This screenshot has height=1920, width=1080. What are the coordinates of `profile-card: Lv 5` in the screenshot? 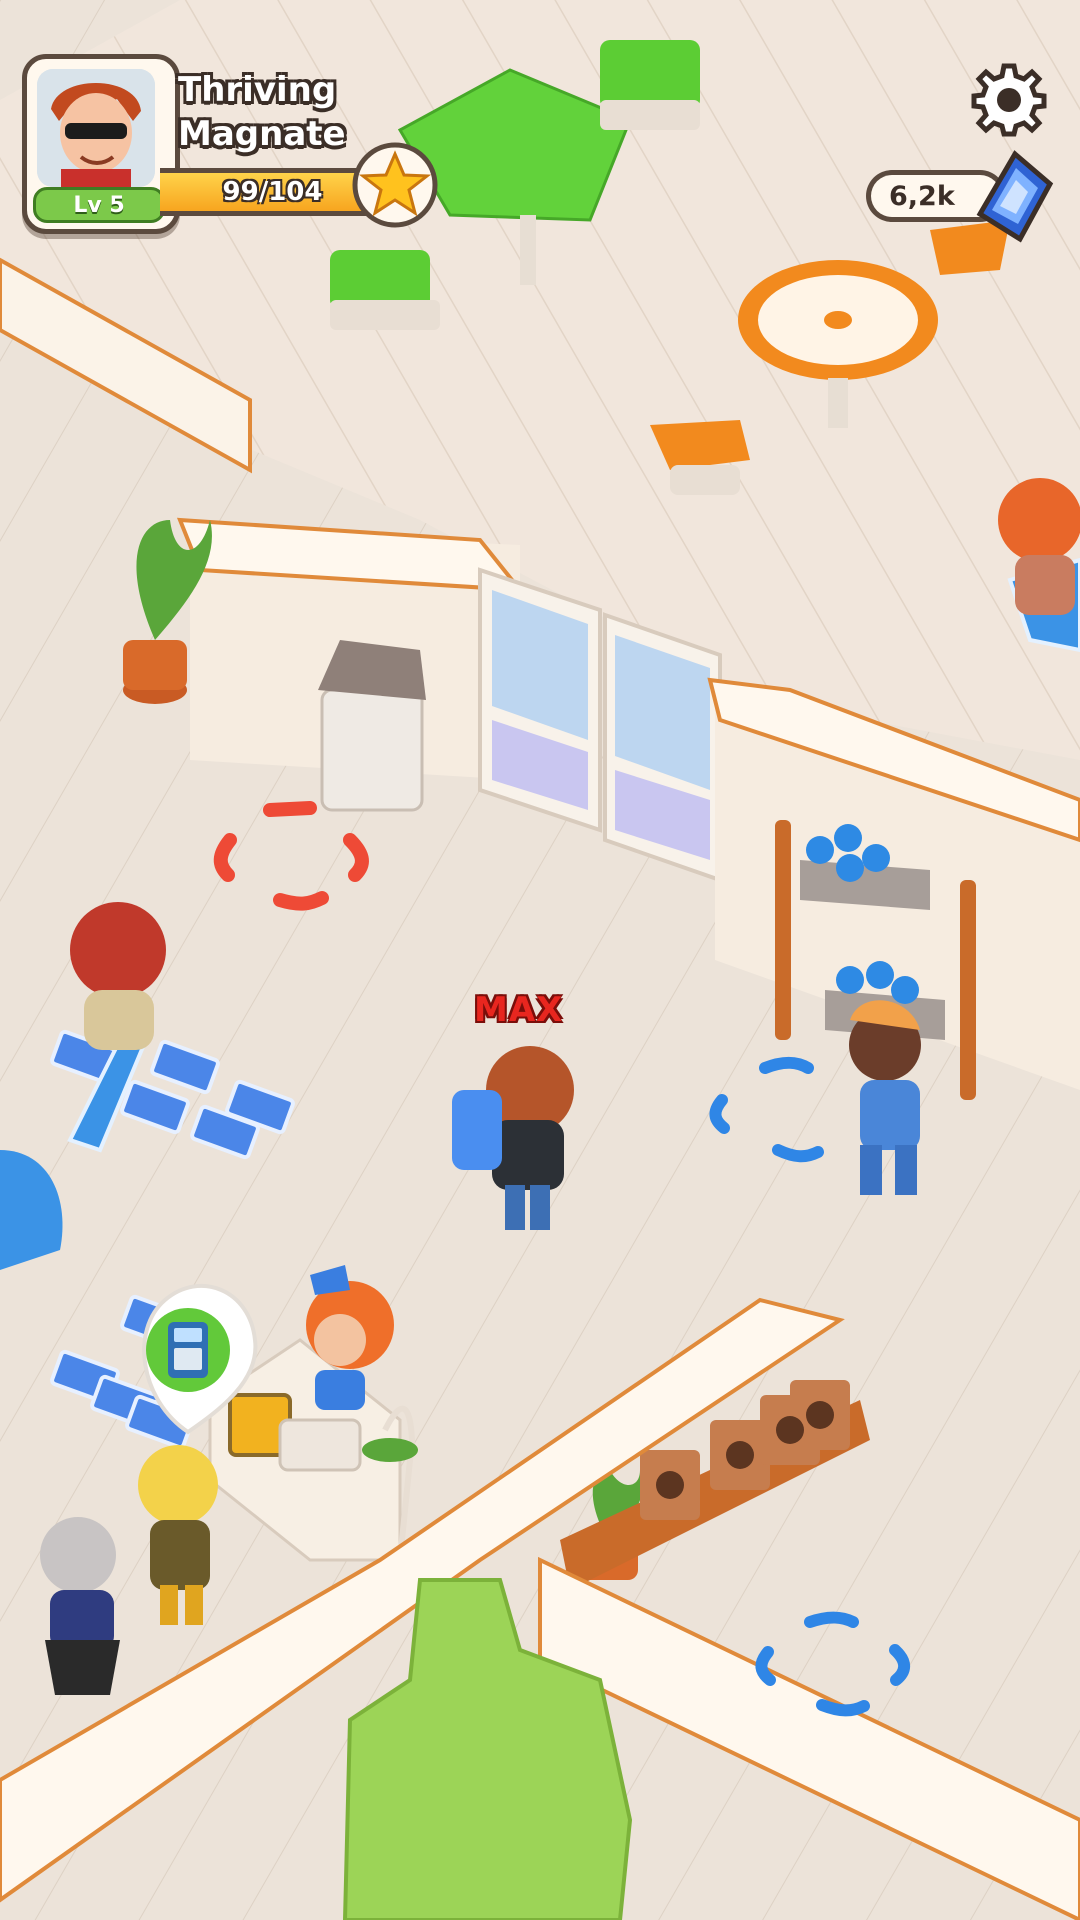 It's located at (101, 144).